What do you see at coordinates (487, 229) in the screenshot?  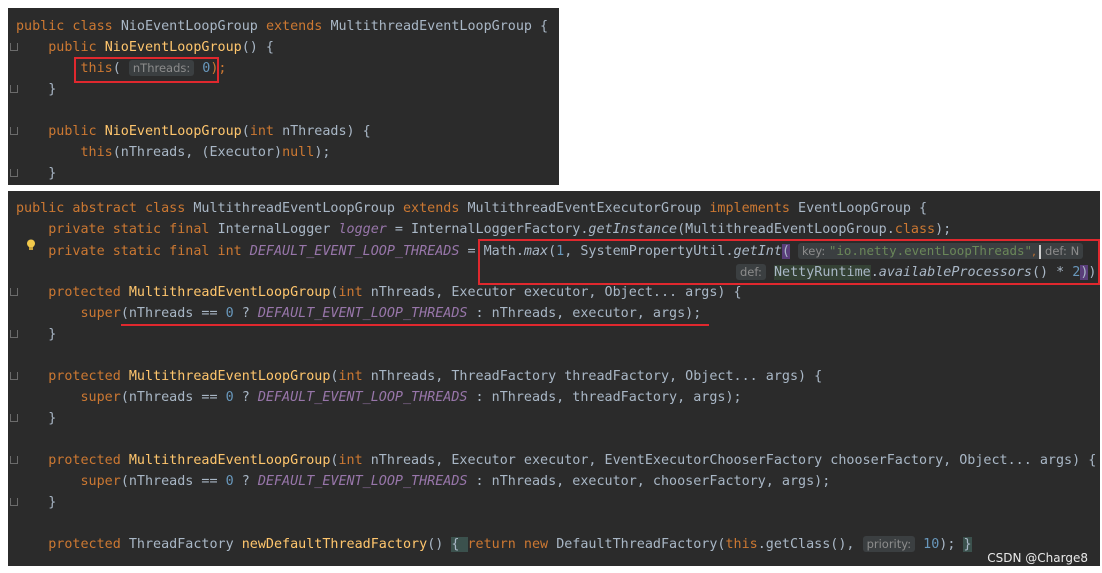 I see `code-token: = InternalLoggerFactory.` at bounding box center [487, 229].